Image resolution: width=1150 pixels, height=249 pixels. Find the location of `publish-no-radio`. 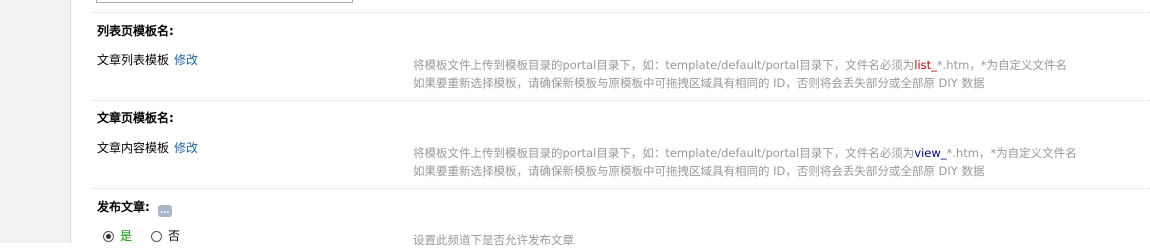

publish-no-radio is located at coordinates (157, 236).